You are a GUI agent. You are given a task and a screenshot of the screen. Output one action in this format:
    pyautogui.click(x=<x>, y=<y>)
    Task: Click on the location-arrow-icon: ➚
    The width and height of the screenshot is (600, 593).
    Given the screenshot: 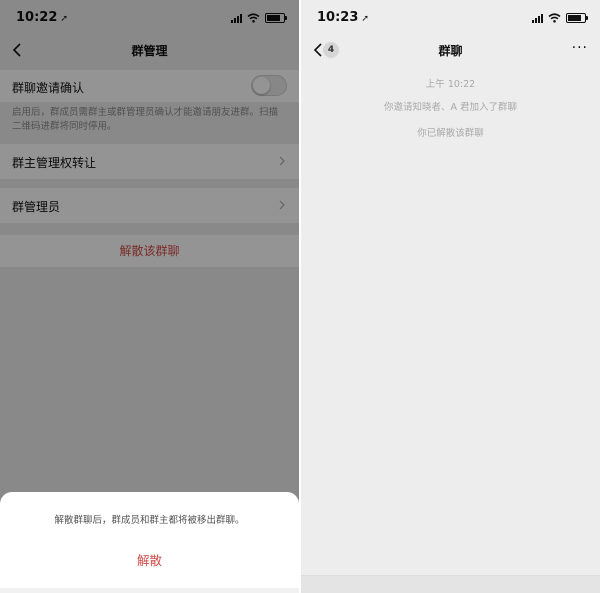 What is the action you would take?
    pyautogui.click(x=365, y=19)
    